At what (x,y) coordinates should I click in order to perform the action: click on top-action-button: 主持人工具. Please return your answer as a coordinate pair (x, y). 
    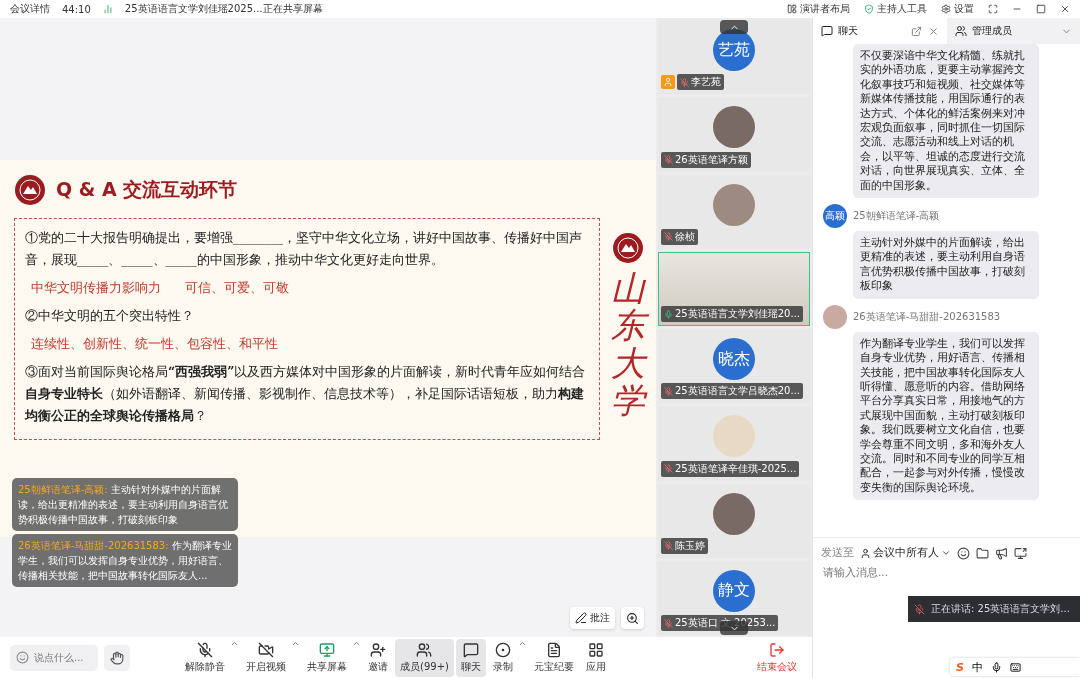
    Looking at the image, I should click on (895, 9).